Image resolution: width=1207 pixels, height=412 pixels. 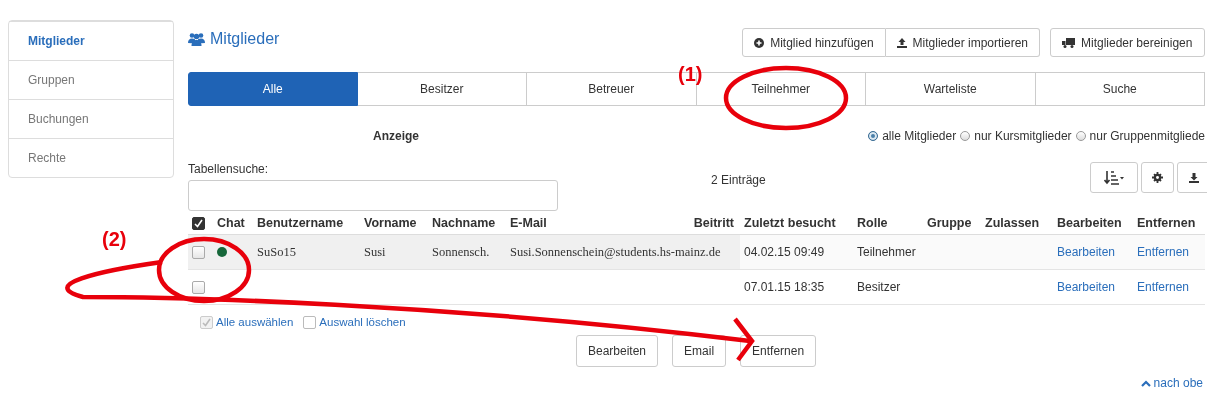 What do you see at coordinates (1147, 136) in the screenshot?
I see `radio-label: nur Gruppenmitgliede` at bounding box center [1147, 136].